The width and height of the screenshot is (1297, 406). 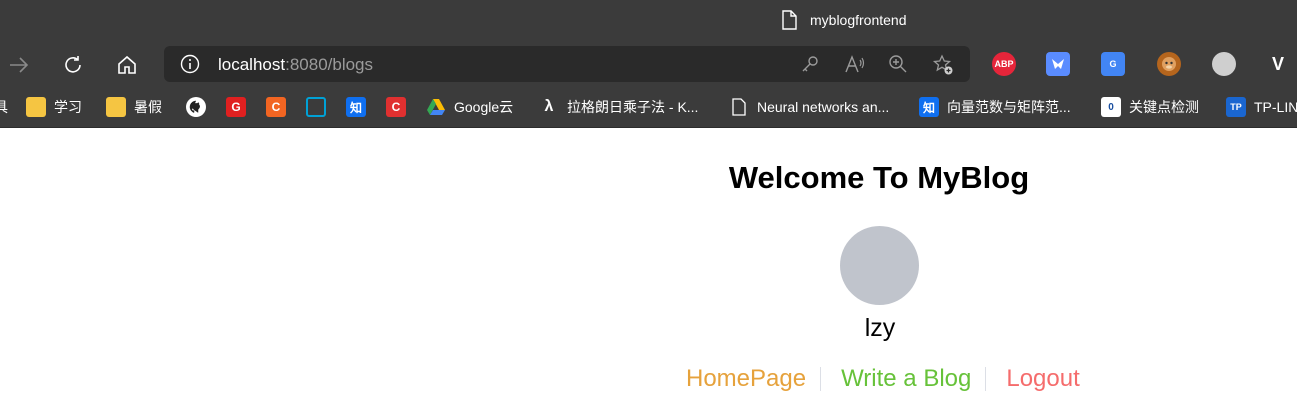 What do you see at coordinates (648, 21) in the screenshot?
I see `window-title-bar: myblogfrontend` at bounding box center [648, 21].